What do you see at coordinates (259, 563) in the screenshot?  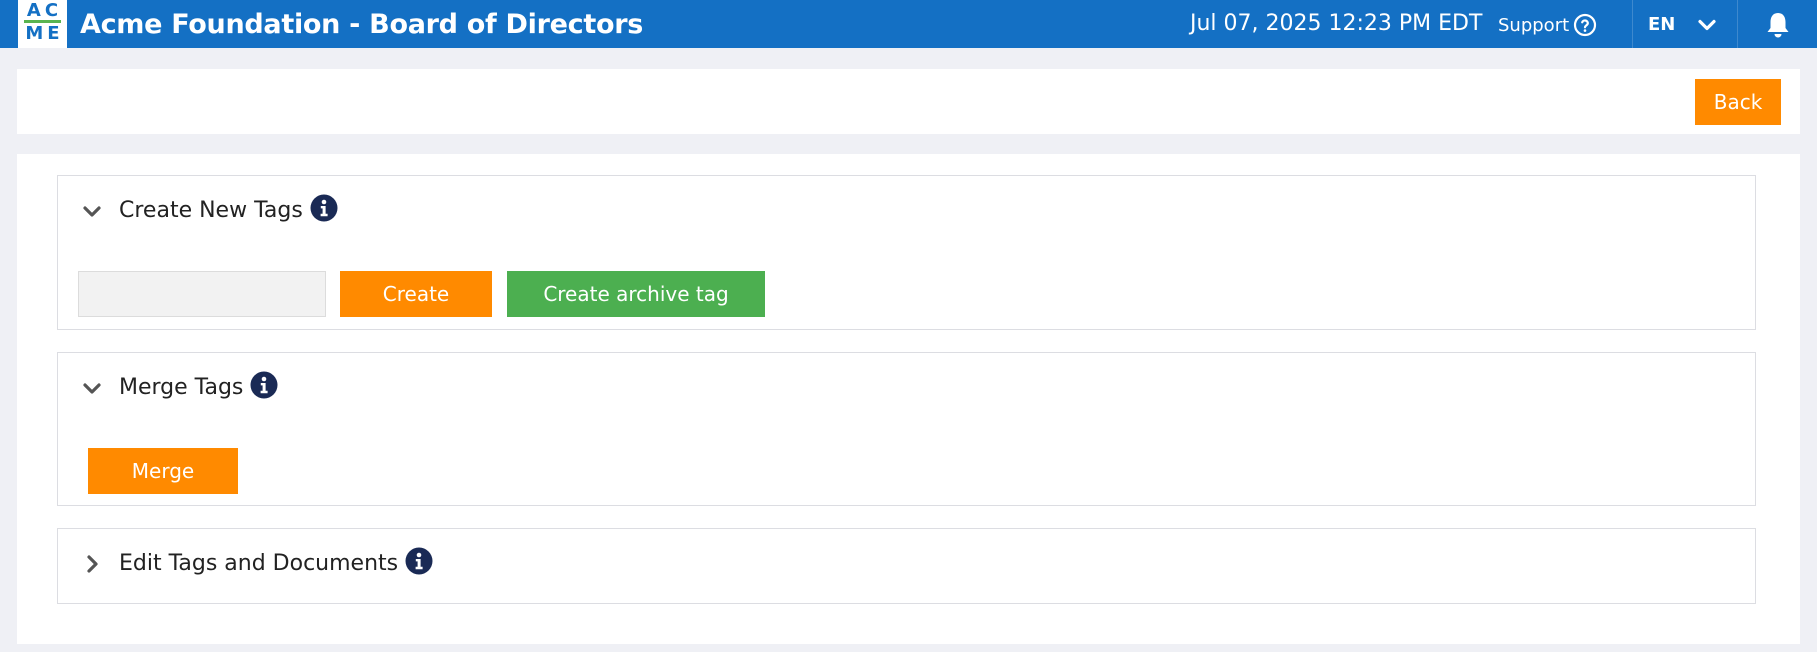 I see `section-title: Edit Tags and Documents` at bounding box center [259, 563].